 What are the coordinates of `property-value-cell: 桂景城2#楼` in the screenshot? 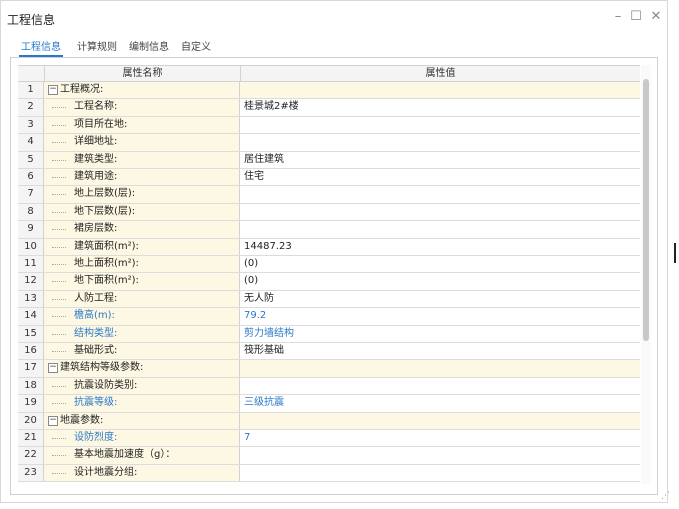 It's located at (440, 107).